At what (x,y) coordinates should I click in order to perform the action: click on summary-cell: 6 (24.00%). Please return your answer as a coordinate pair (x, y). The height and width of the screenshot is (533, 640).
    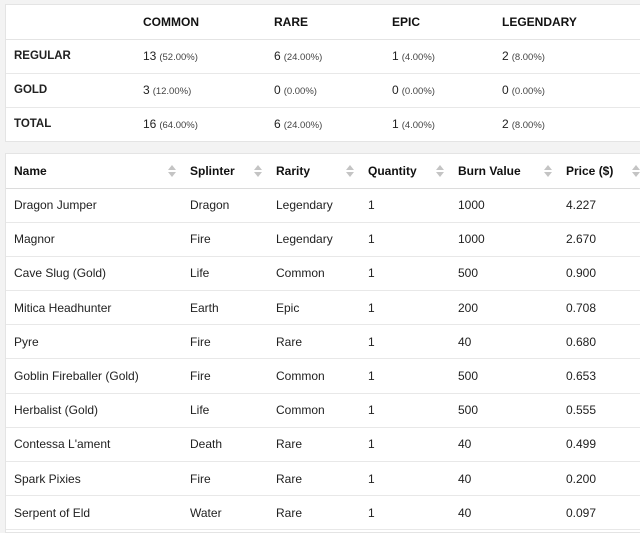
    Looking at the image, I should click on (325, 56).